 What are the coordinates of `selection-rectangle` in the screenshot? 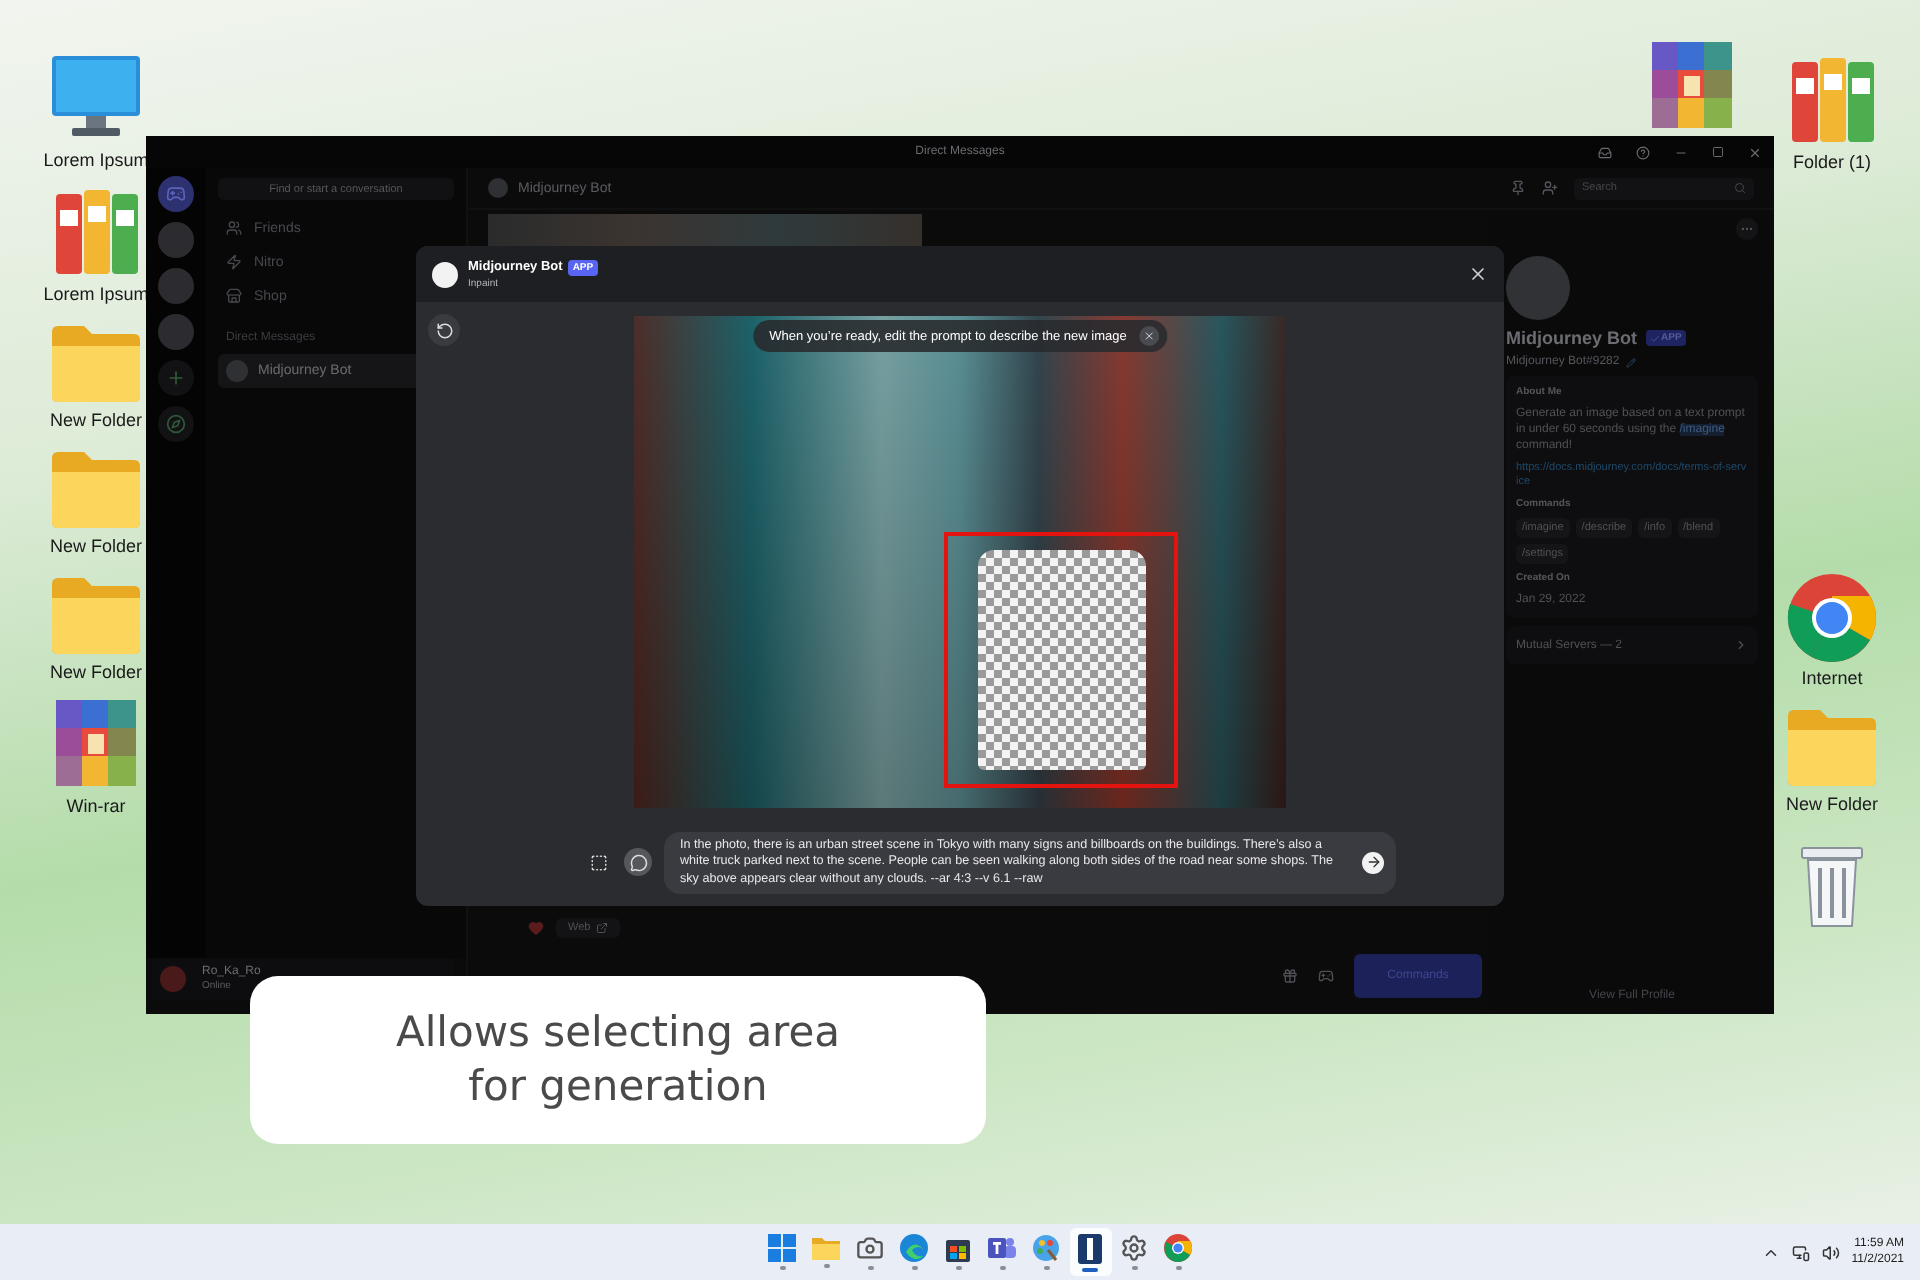 It's located at (1061, 660).